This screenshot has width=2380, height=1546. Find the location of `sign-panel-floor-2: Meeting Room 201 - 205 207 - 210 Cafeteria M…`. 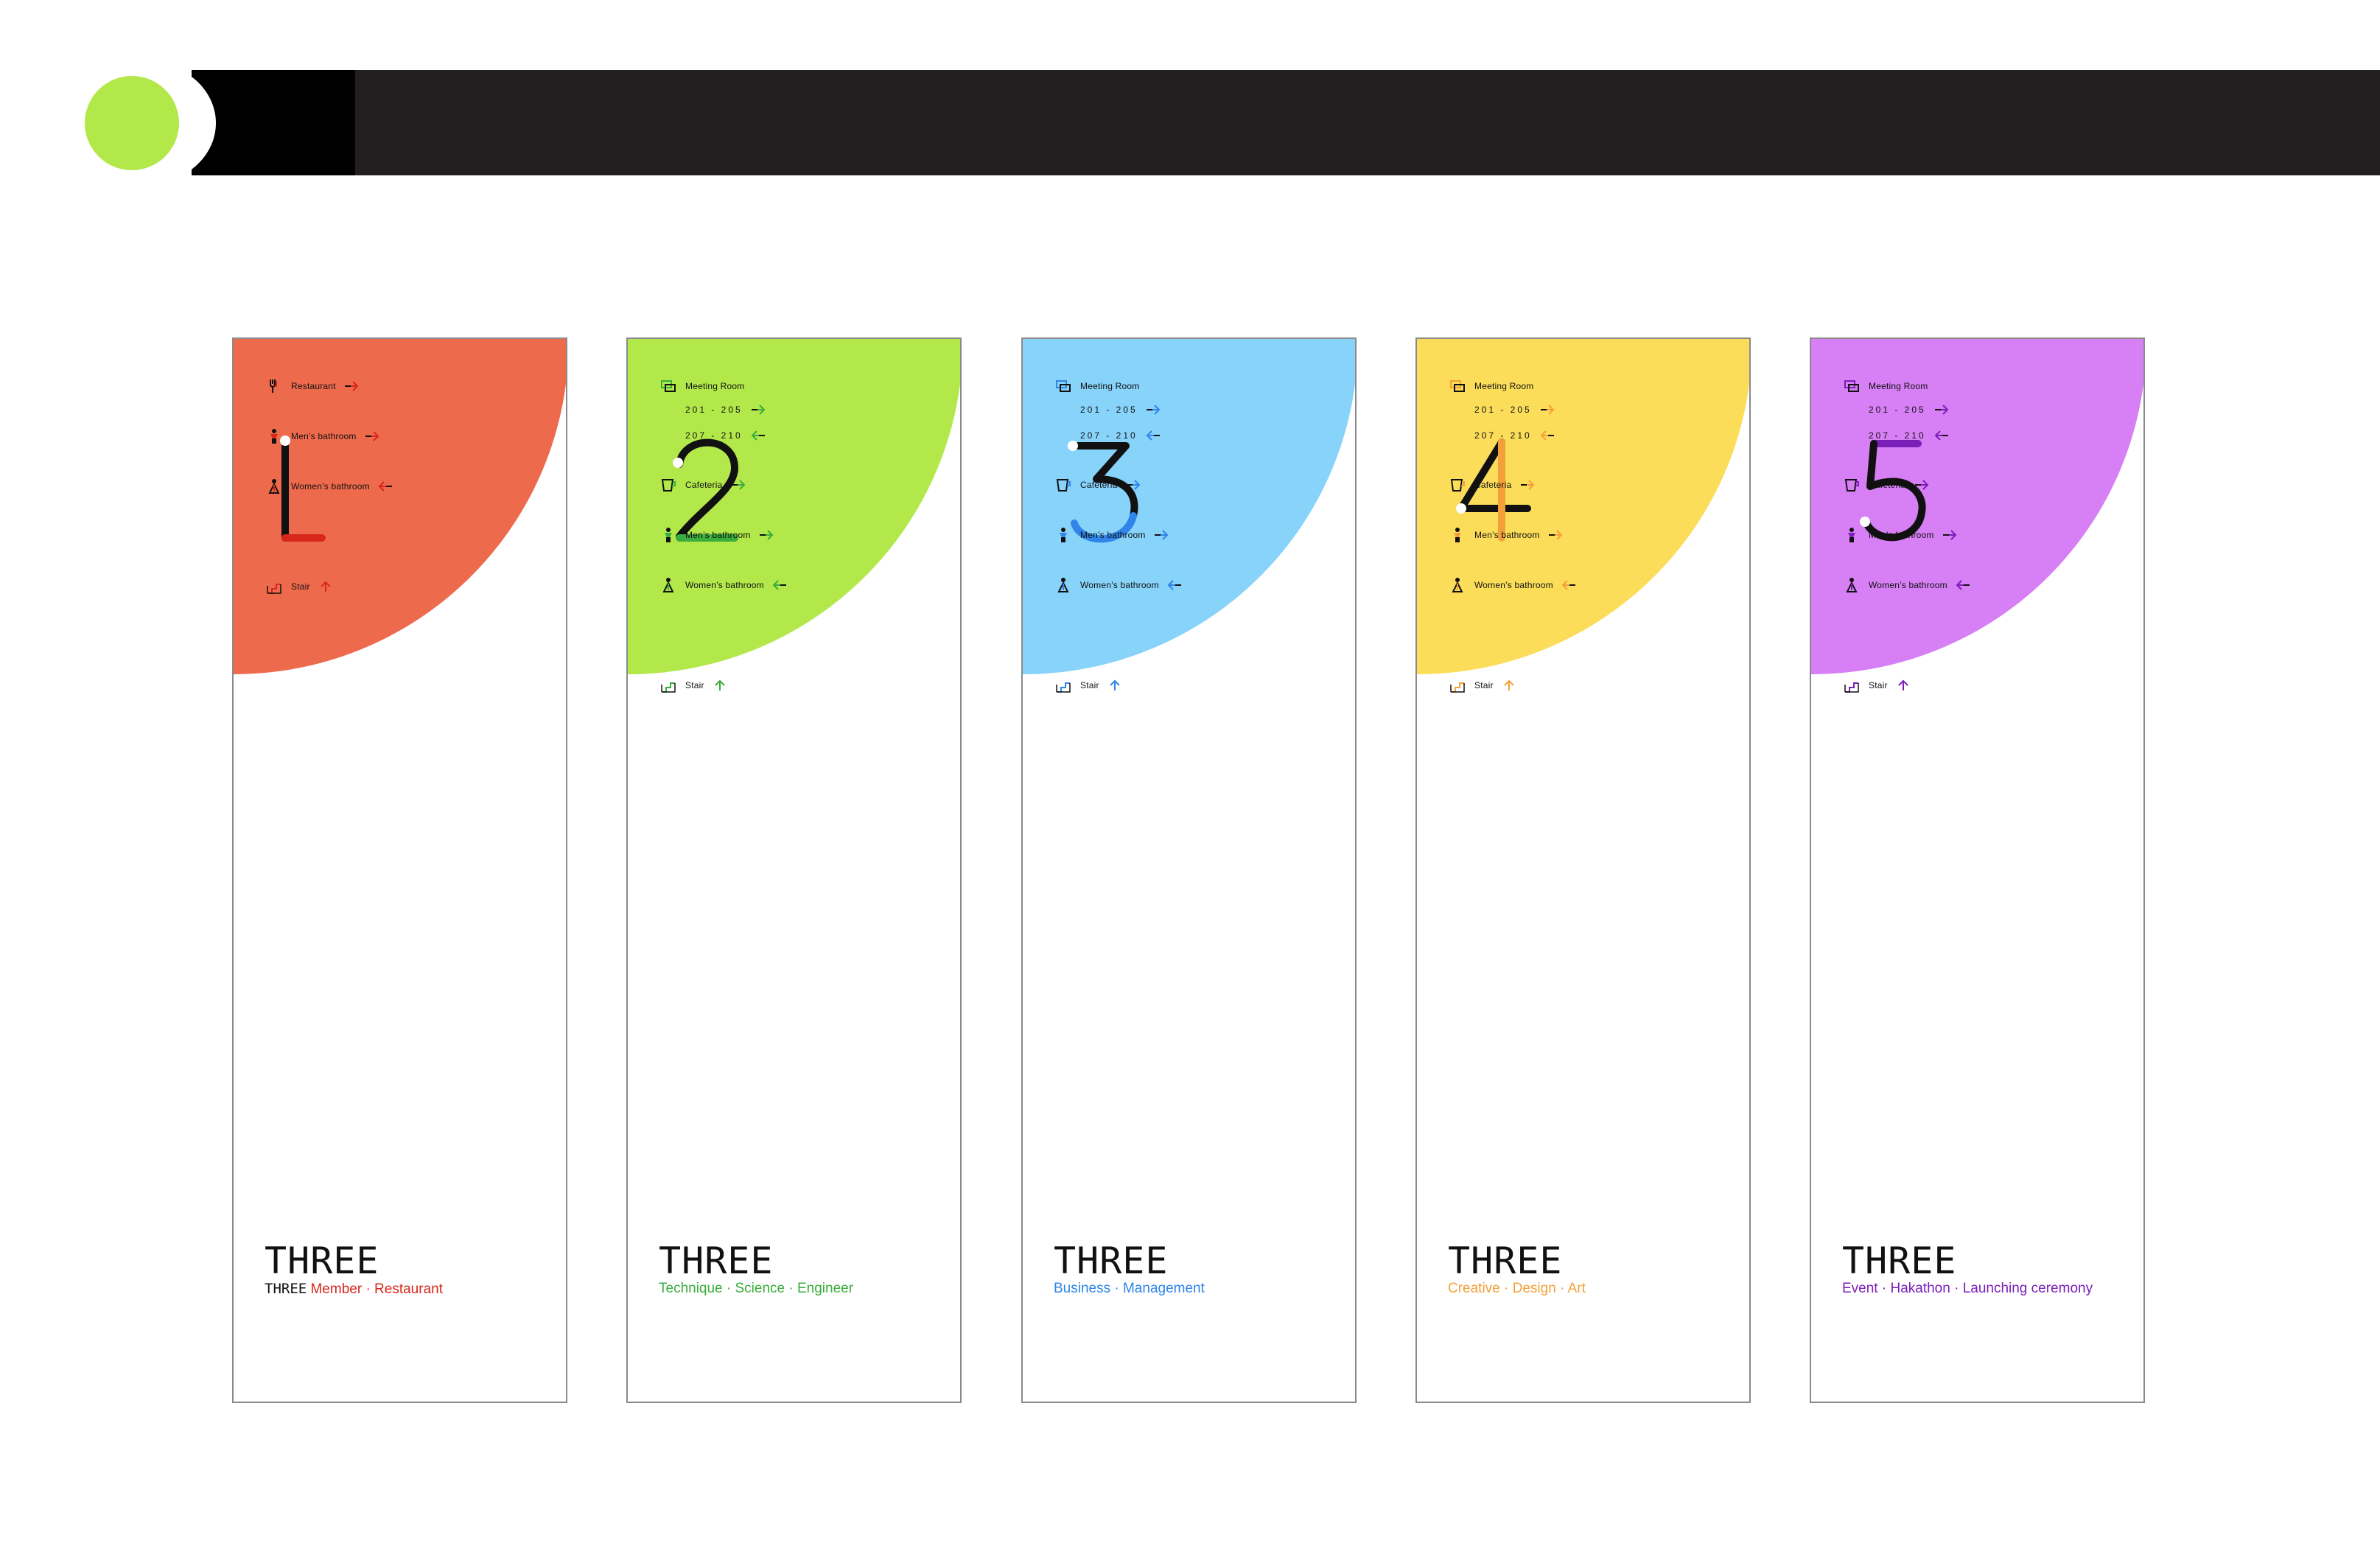

sign-panel-floor-2: Meeting Room 201 - 205 207 - 210 Cafeteria M… is located at coordinates (794, 870).